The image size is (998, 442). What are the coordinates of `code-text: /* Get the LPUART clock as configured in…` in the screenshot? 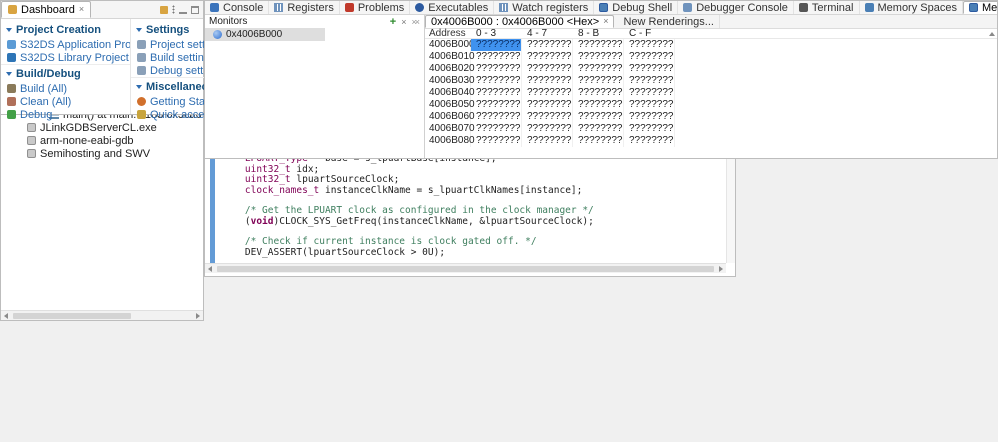 It's located at (408, 211).